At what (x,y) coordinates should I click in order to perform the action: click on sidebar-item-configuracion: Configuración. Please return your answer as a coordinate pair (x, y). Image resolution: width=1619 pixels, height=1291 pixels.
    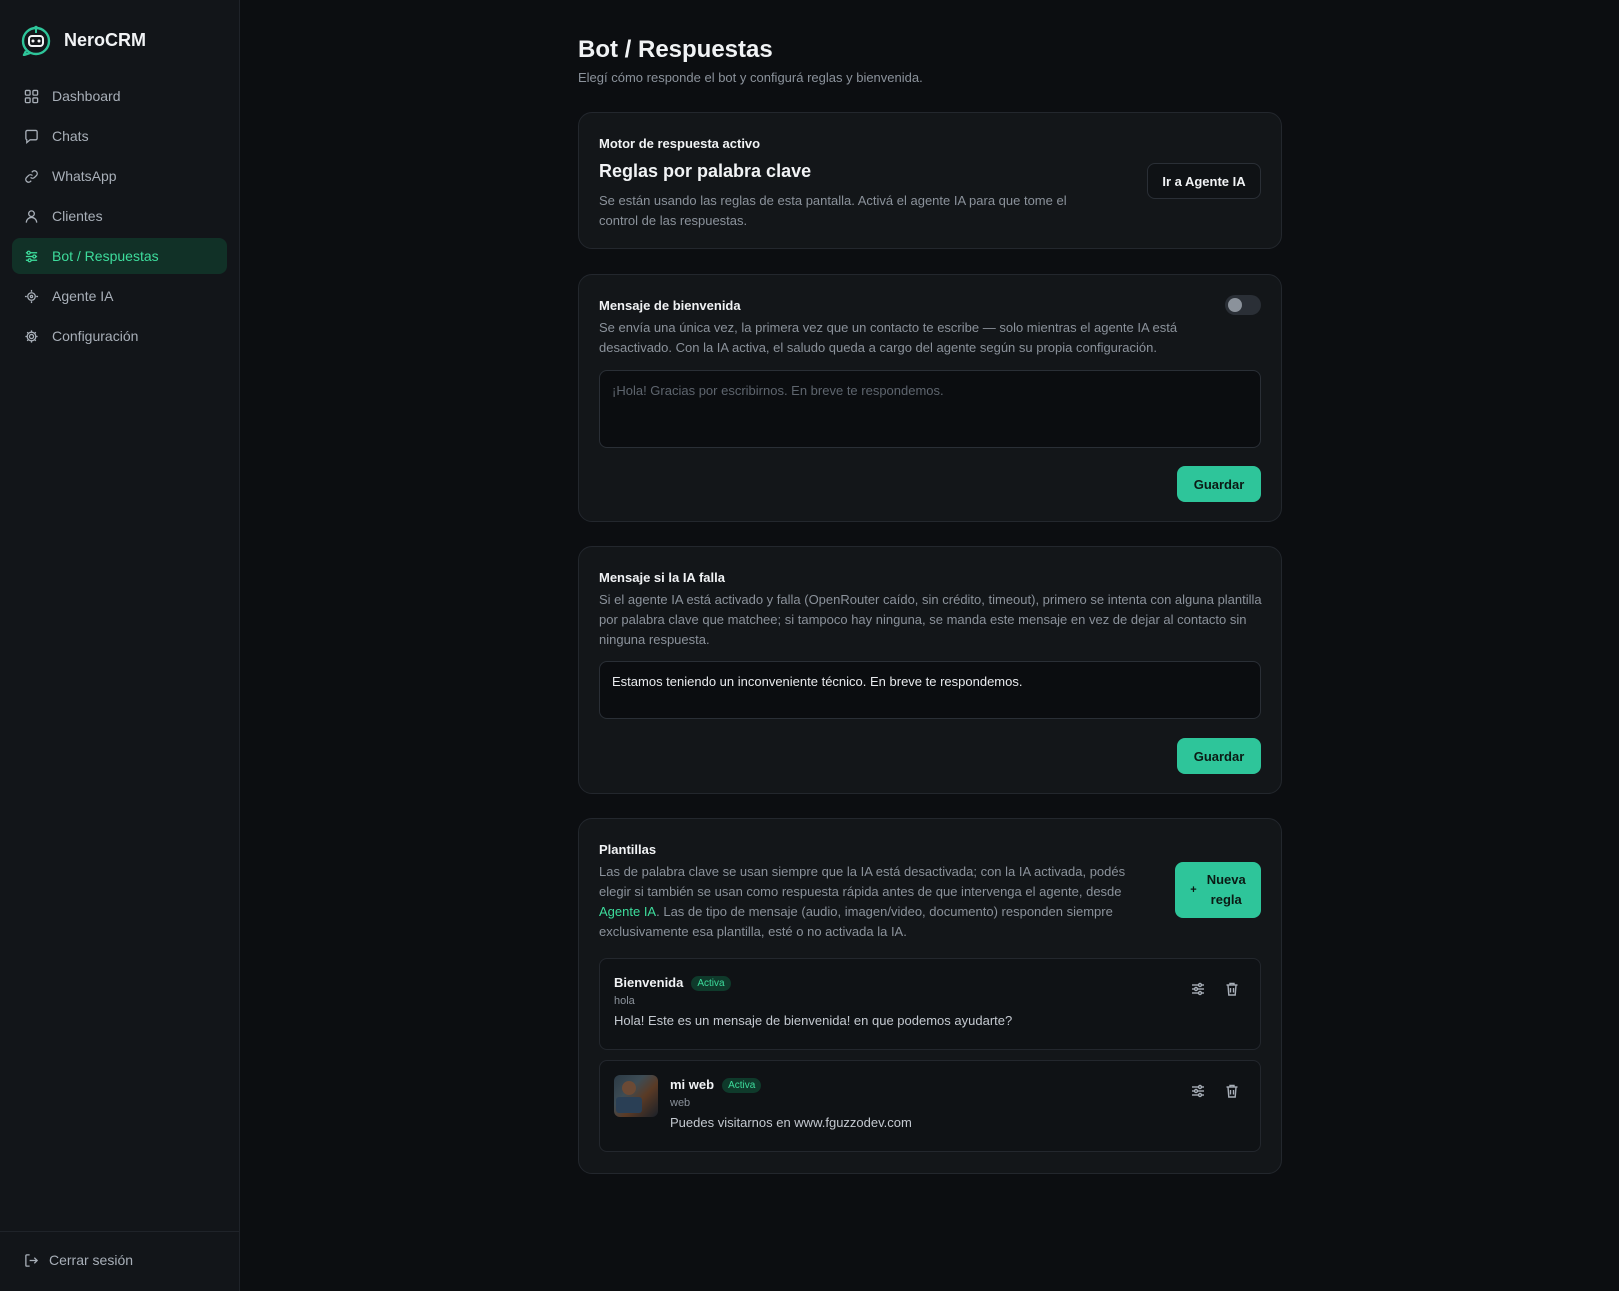
    Looking at the image, I should click on (119, 336).